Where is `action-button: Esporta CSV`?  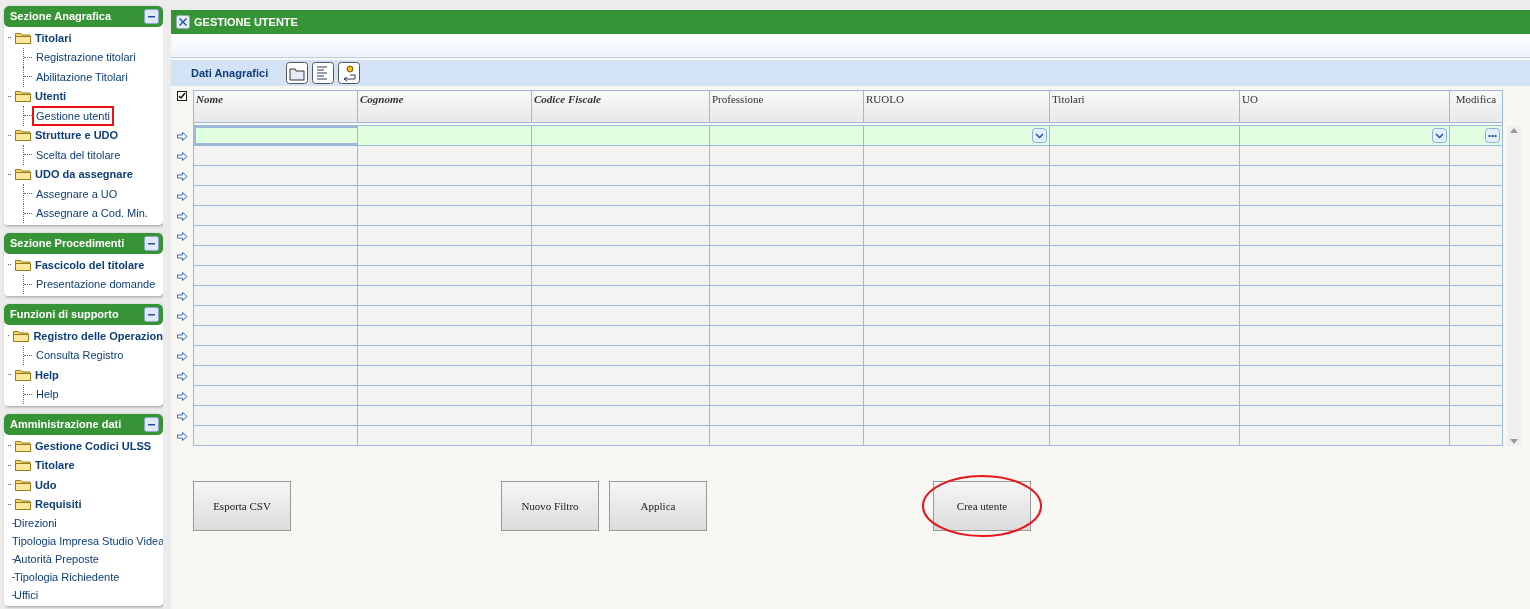 action-button: Esporta CSV is located at coordinates (242, 506).